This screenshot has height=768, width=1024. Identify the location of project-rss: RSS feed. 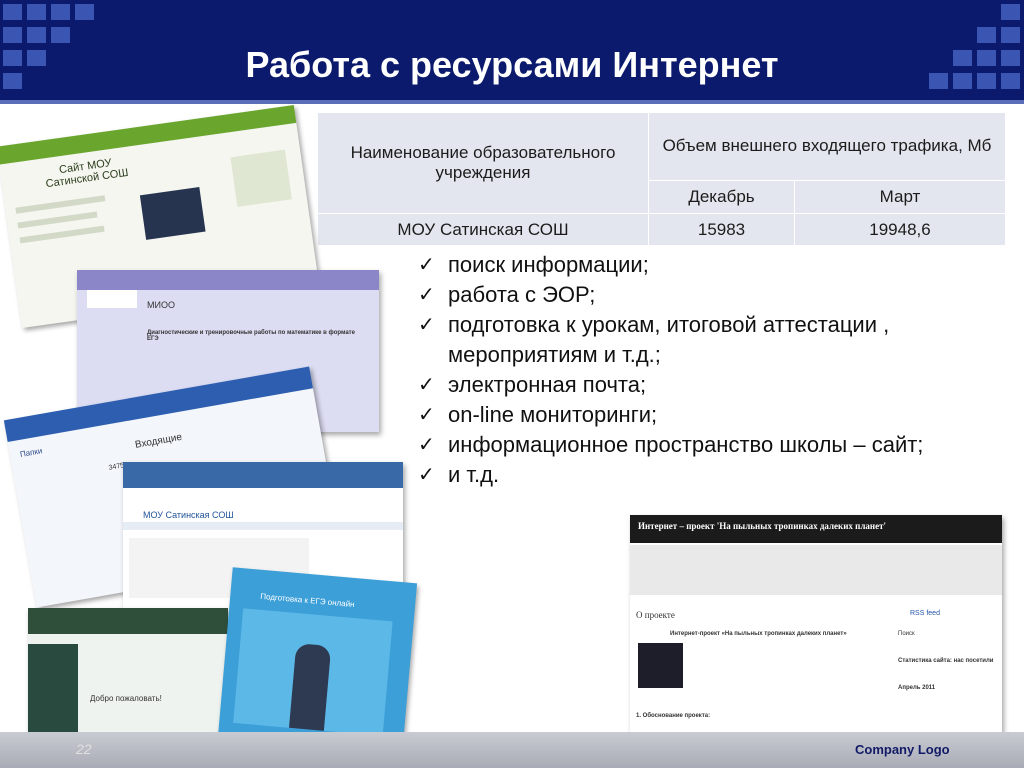
(925, 613).